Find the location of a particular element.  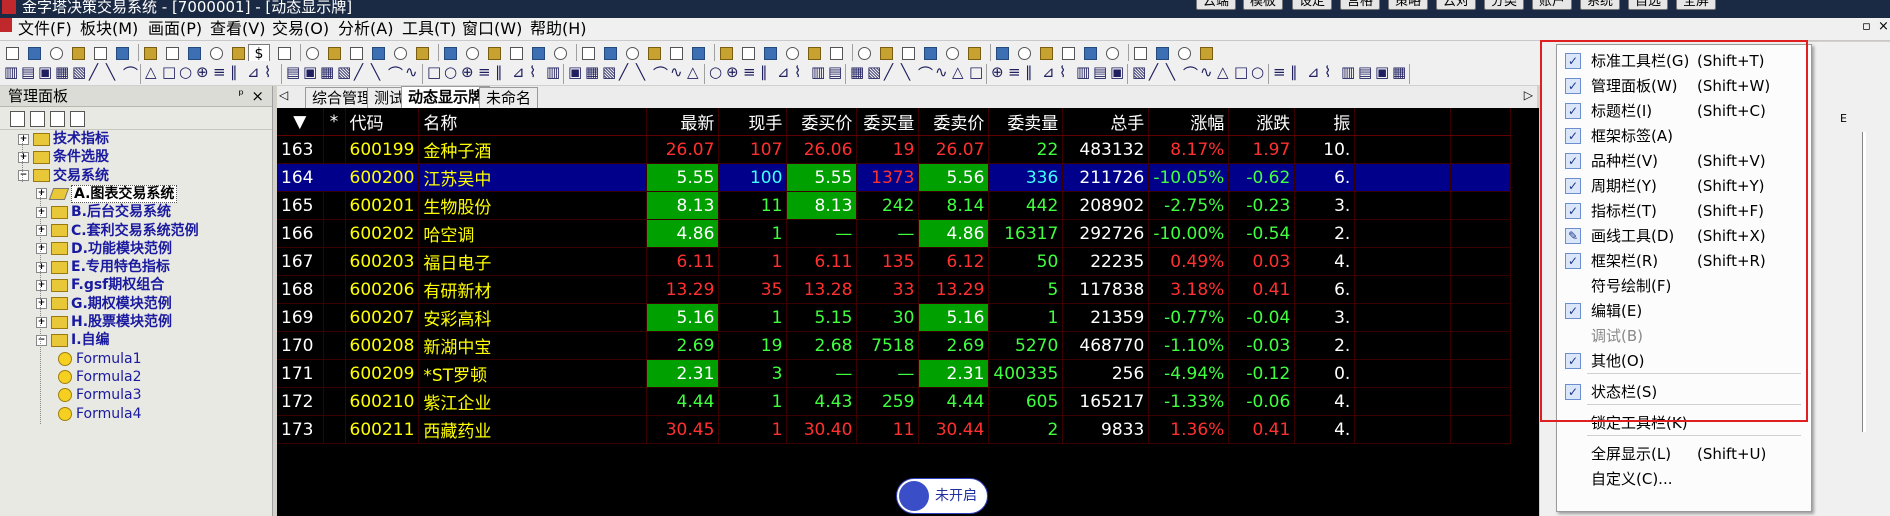

title-button: 模板 is located at coordinates (1263, 5).